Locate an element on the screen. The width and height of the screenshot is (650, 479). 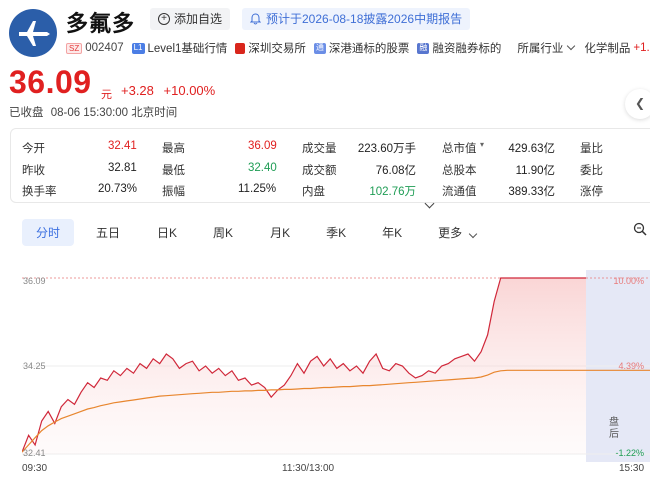
low-value: 32.40 is located at coordinates (262, 168).